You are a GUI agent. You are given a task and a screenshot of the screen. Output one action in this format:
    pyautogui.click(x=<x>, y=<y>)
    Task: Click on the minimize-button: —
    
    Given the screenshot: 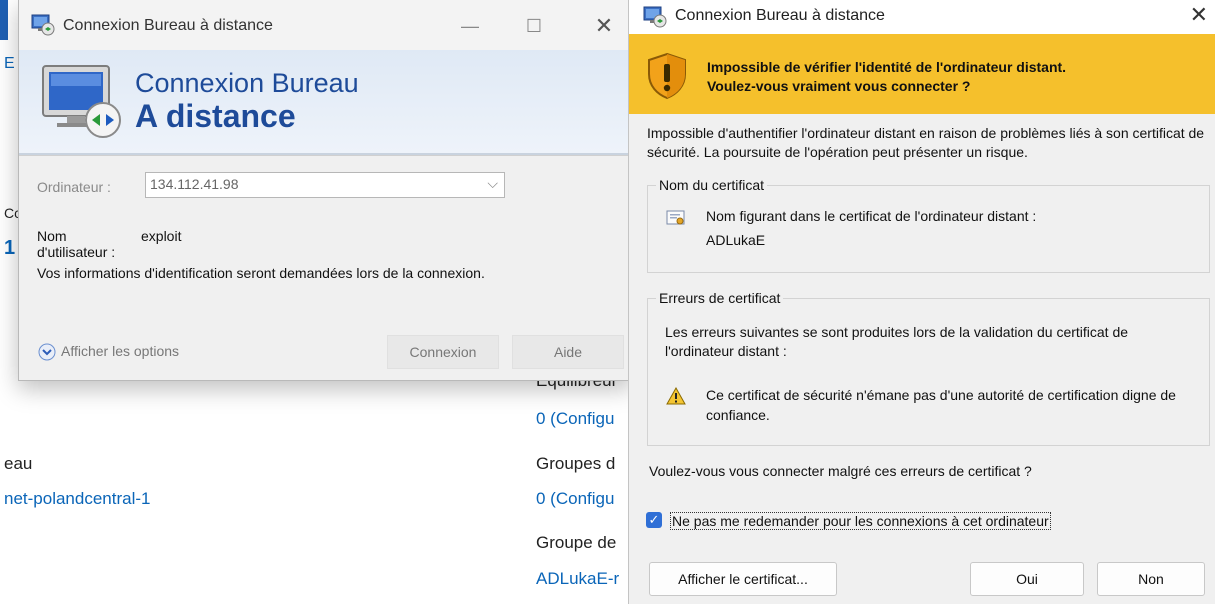 What is the action you would take?
    pyautogui.click(x=470, y=26)
    